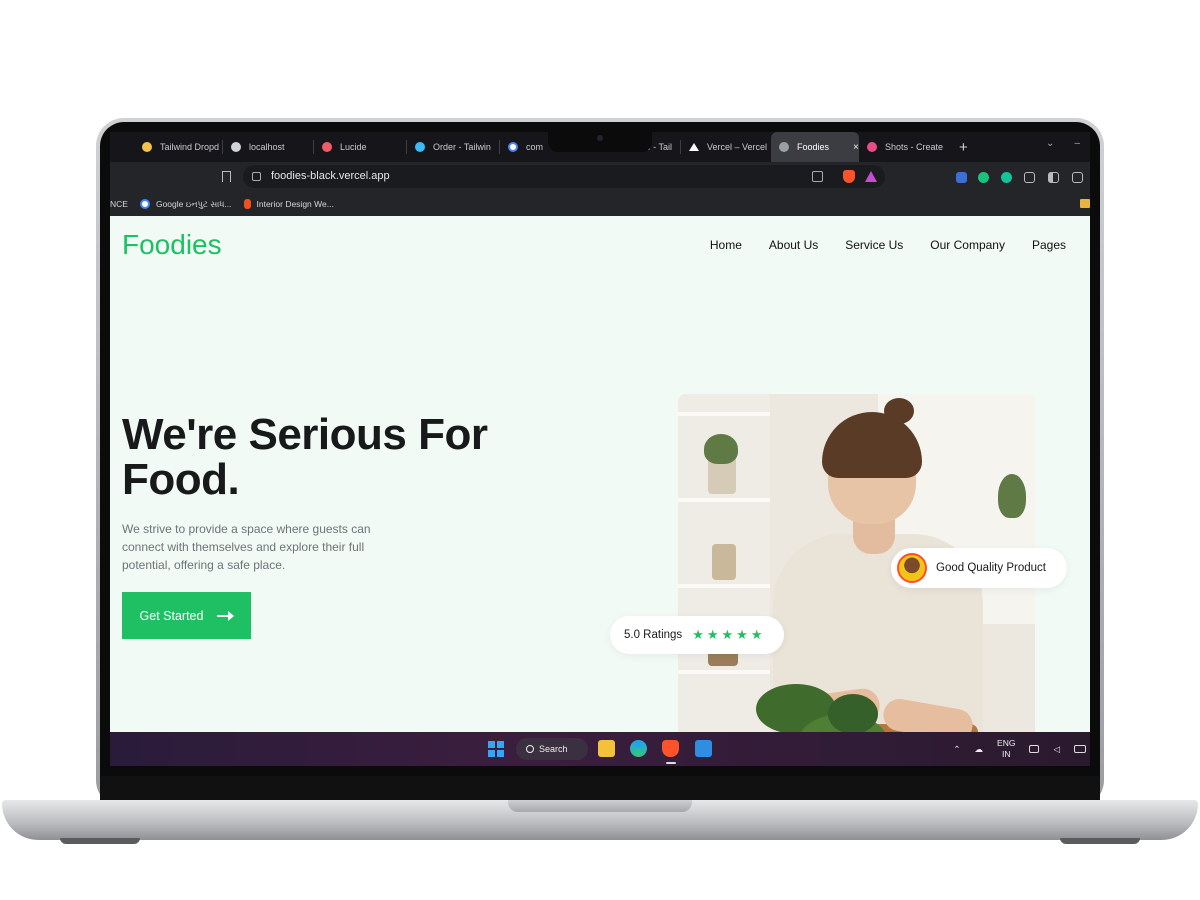  I want to click on site-logo: Foodies, so click(172, 245).